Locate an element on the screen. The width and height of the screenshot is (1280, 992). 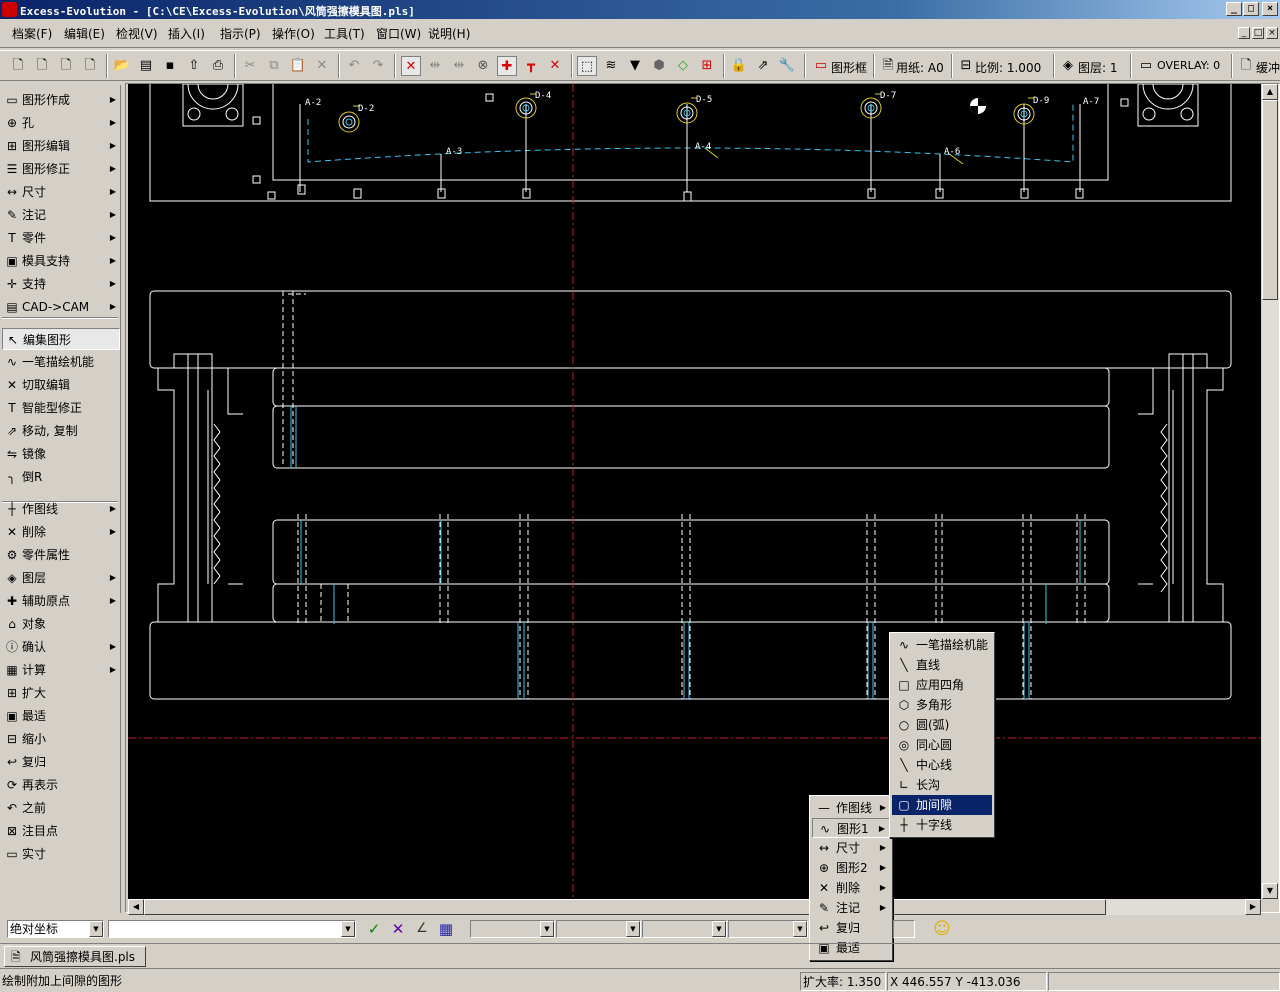
sidebar-item-cadcam: ▤ CAD->CAM ▶ is located at coordinates (61, 307).